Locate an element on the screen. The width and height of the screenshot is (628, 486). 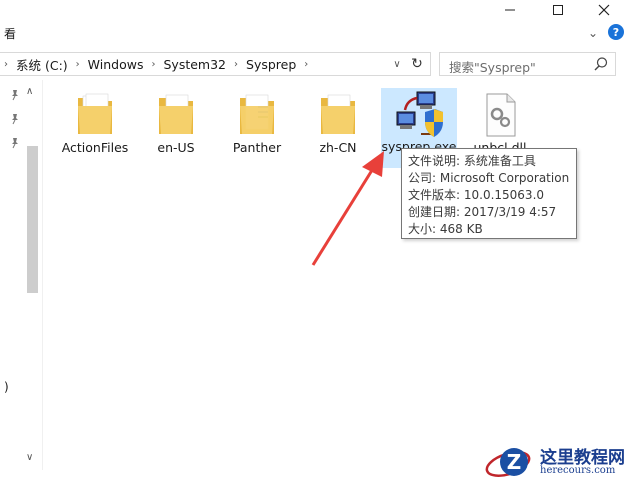
sysprep-exe-icon is located at coordinates (419, 114).